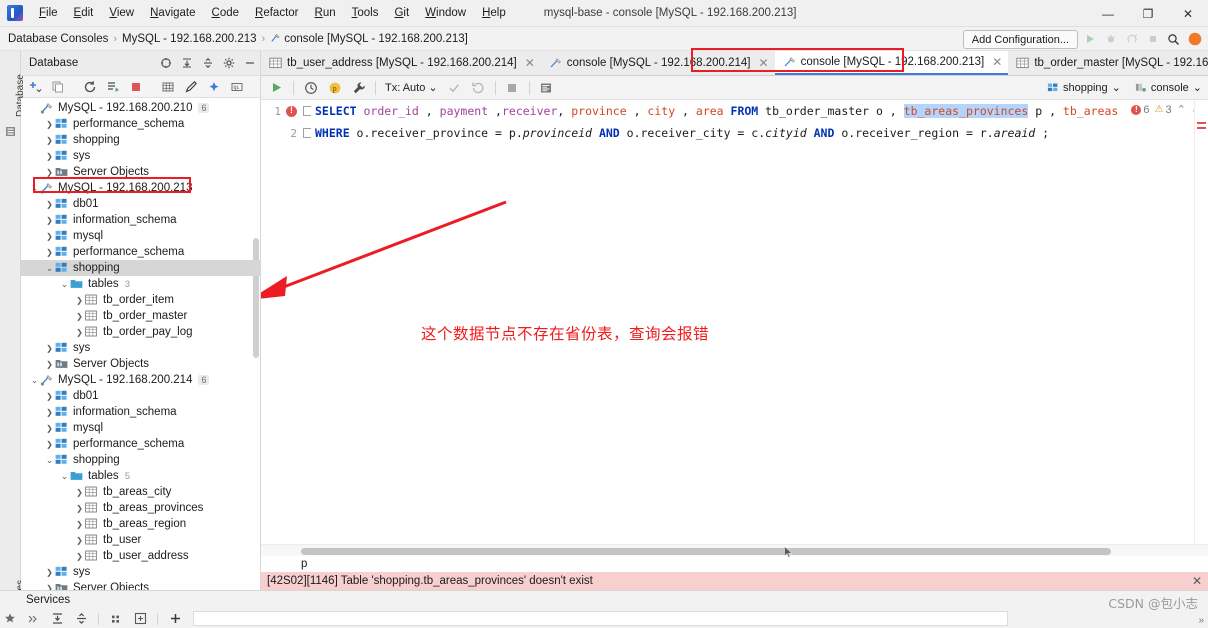 This screenshot has height=628, width=1208. I want to click on sync-icon, so click(165, 63).